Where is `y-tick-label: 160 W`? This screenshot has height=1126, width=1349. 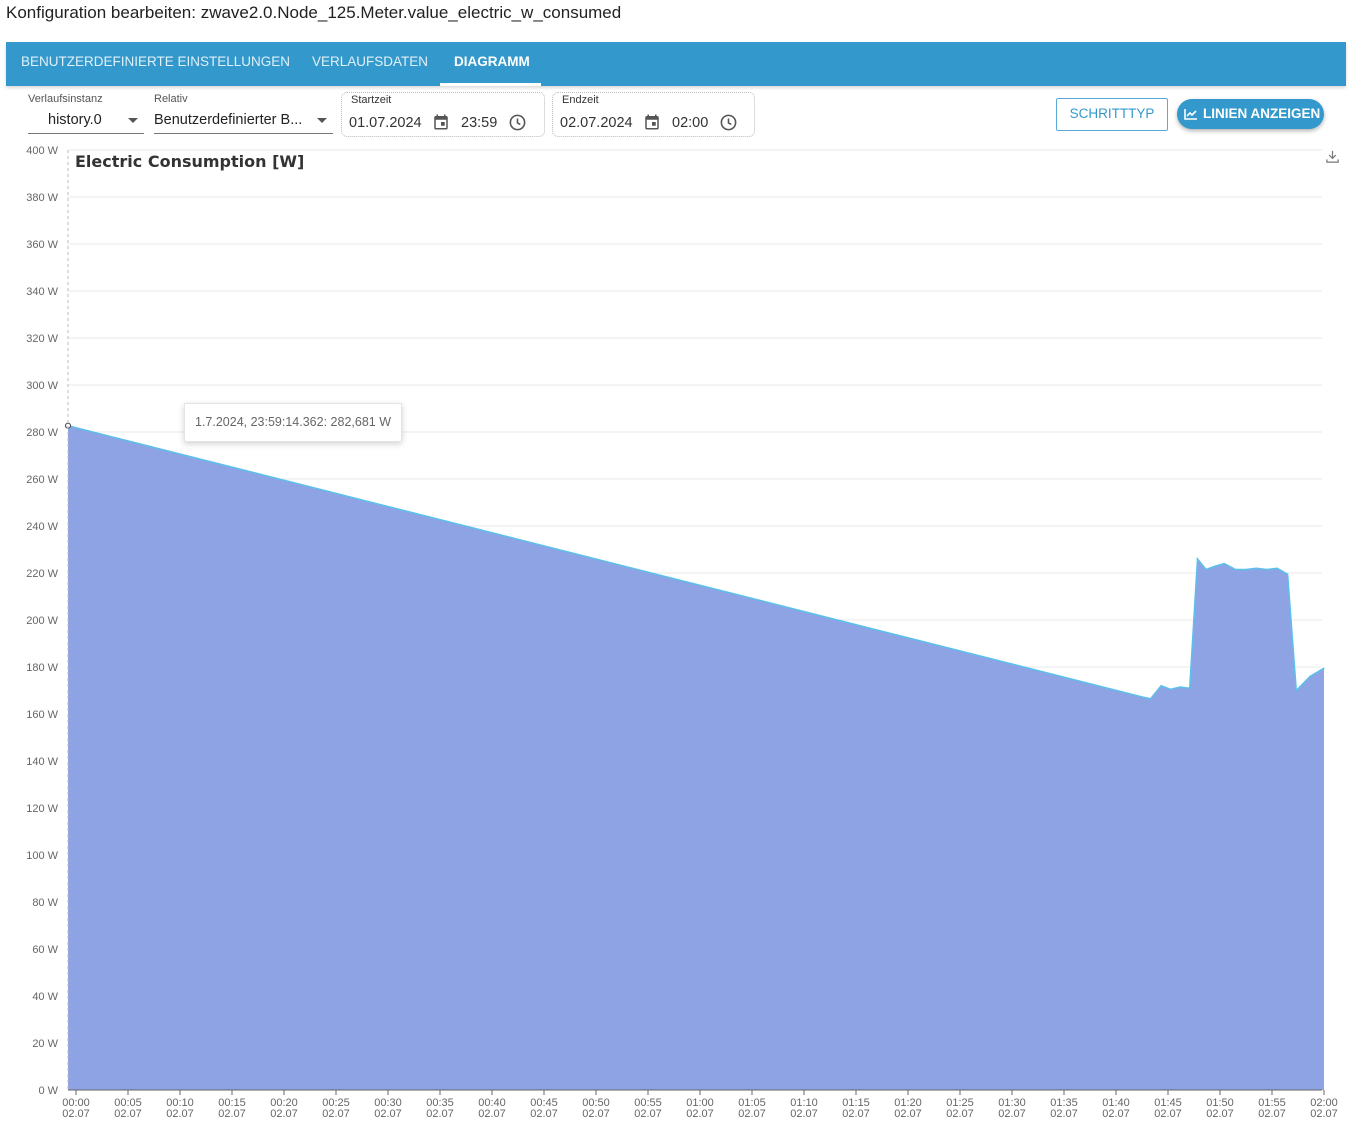 y-tick-label: 160 W is located at coordinates (42, 715).